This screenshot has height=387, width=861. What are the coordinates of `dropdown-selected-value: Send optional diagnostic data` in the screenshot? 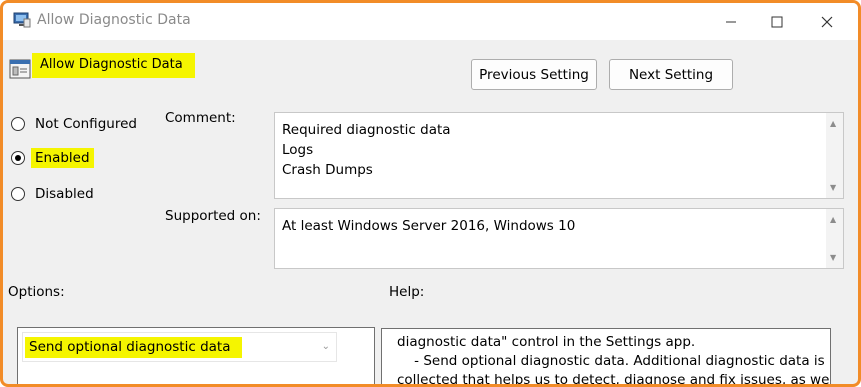 It's located at (134, 347).